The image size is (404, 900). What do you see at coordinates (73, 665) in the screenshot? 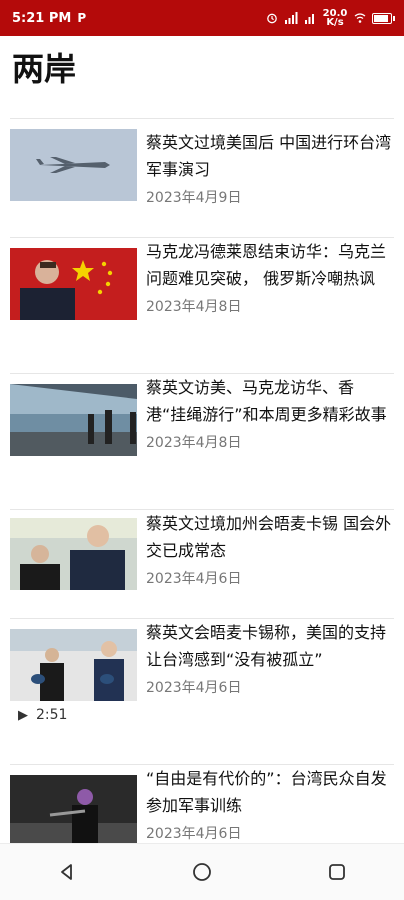
I see `article-thumbnail-video` at bounding box center [73, 665].